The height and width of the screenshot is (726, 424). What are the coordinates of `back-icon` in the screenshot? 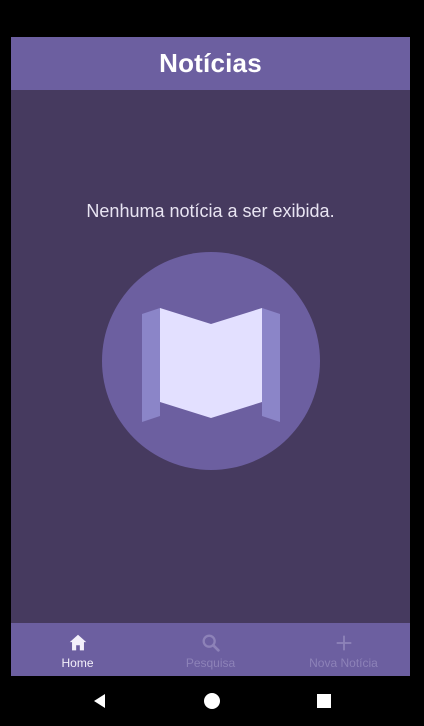 It's located at (99, 701).